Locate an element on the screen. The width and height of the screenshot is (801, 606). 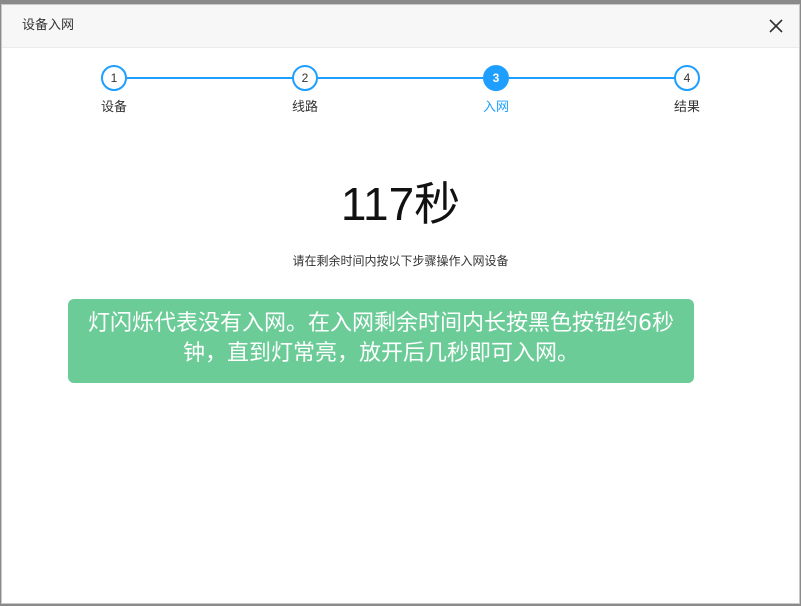
step-1-circle: 1 is located at coordinates (114, 78).